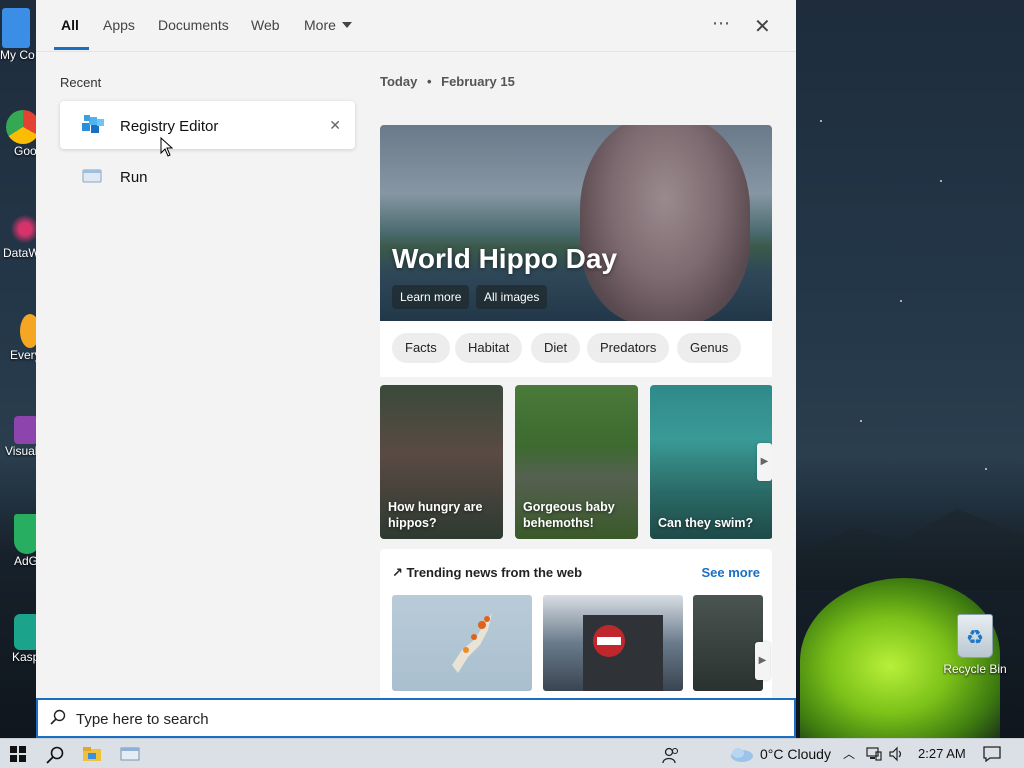 The height and width of the screenshot is (768, 1024). Describe the element at coordinates (975, 636) in the screenshot. I see `recycle-bin-icon` at that location.